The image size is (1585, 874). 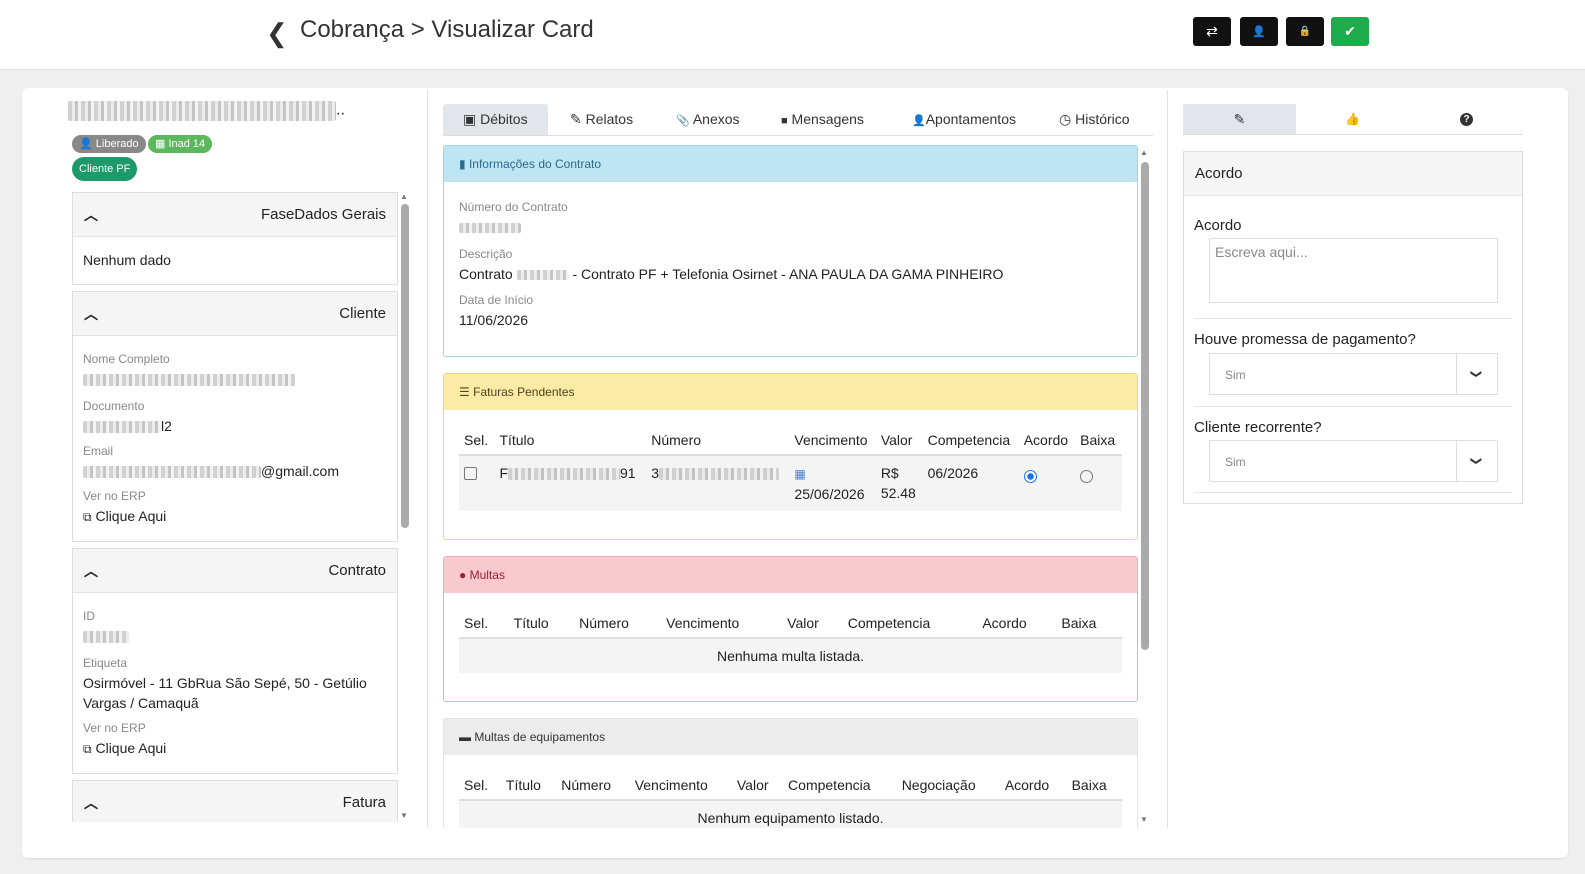 I want to click on doc-suffix: l2, so click(x=166, y=426).